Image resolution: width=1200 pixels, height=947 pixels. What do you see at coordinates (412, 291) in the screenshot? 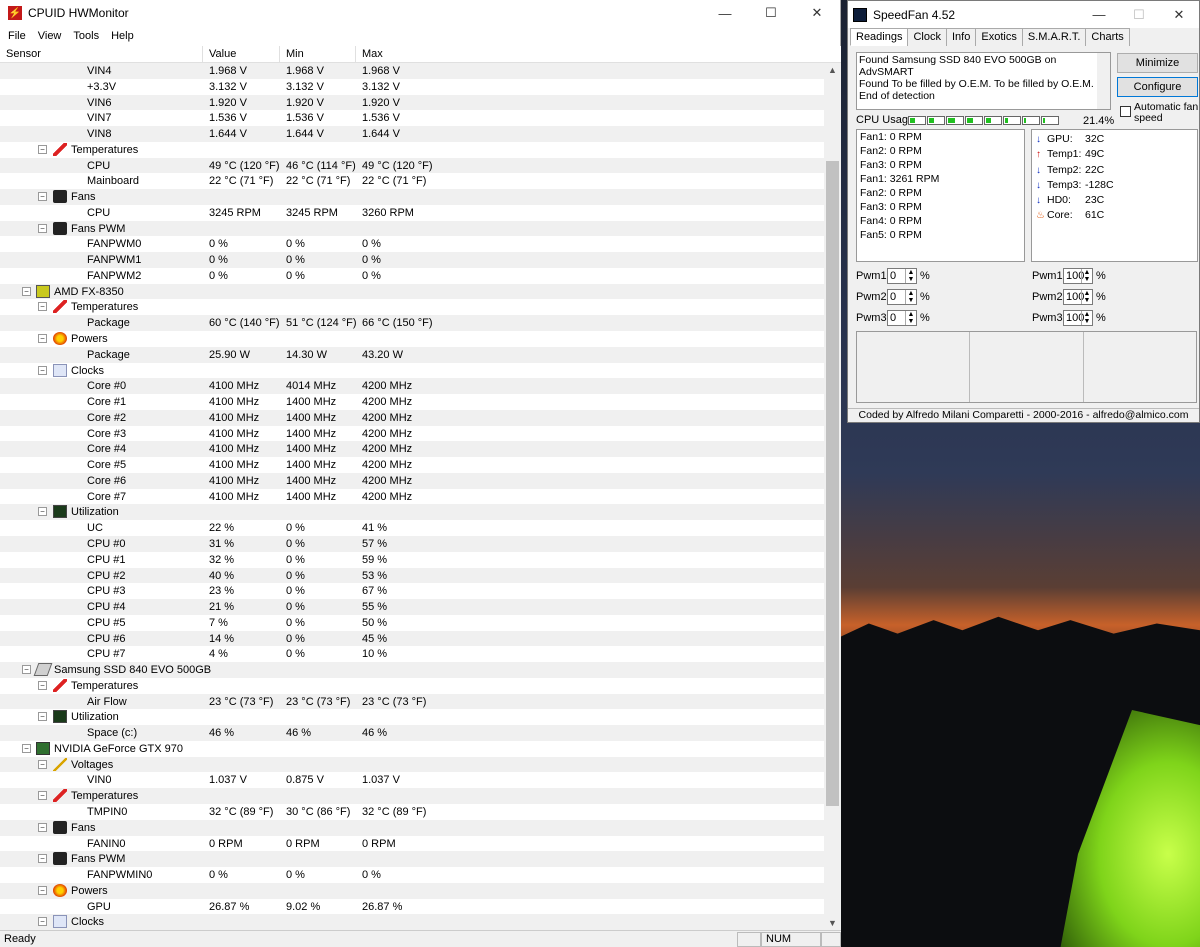
I see `device-row: − AMD FX-8350` at bounding box center [412, 291].